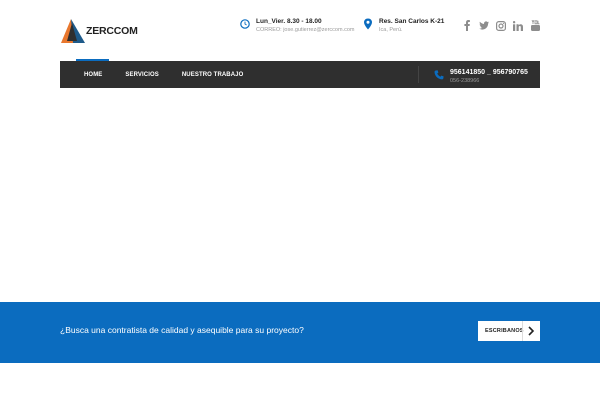 The image size is (600, 400). I want to click on chevron-right-icon, so click(531, 331).